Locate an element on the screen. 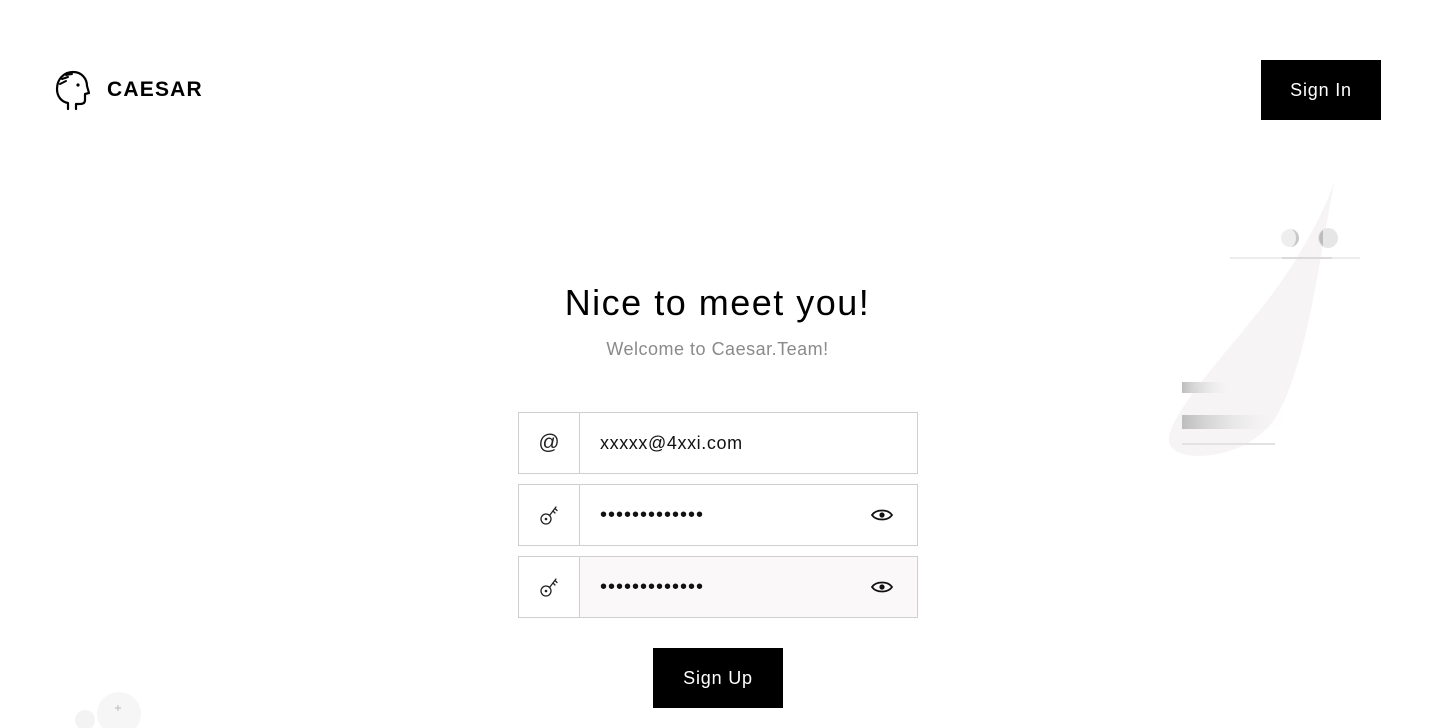 This screenshot has width=1435, height=728. password-field is located at coordinates (718, 515).